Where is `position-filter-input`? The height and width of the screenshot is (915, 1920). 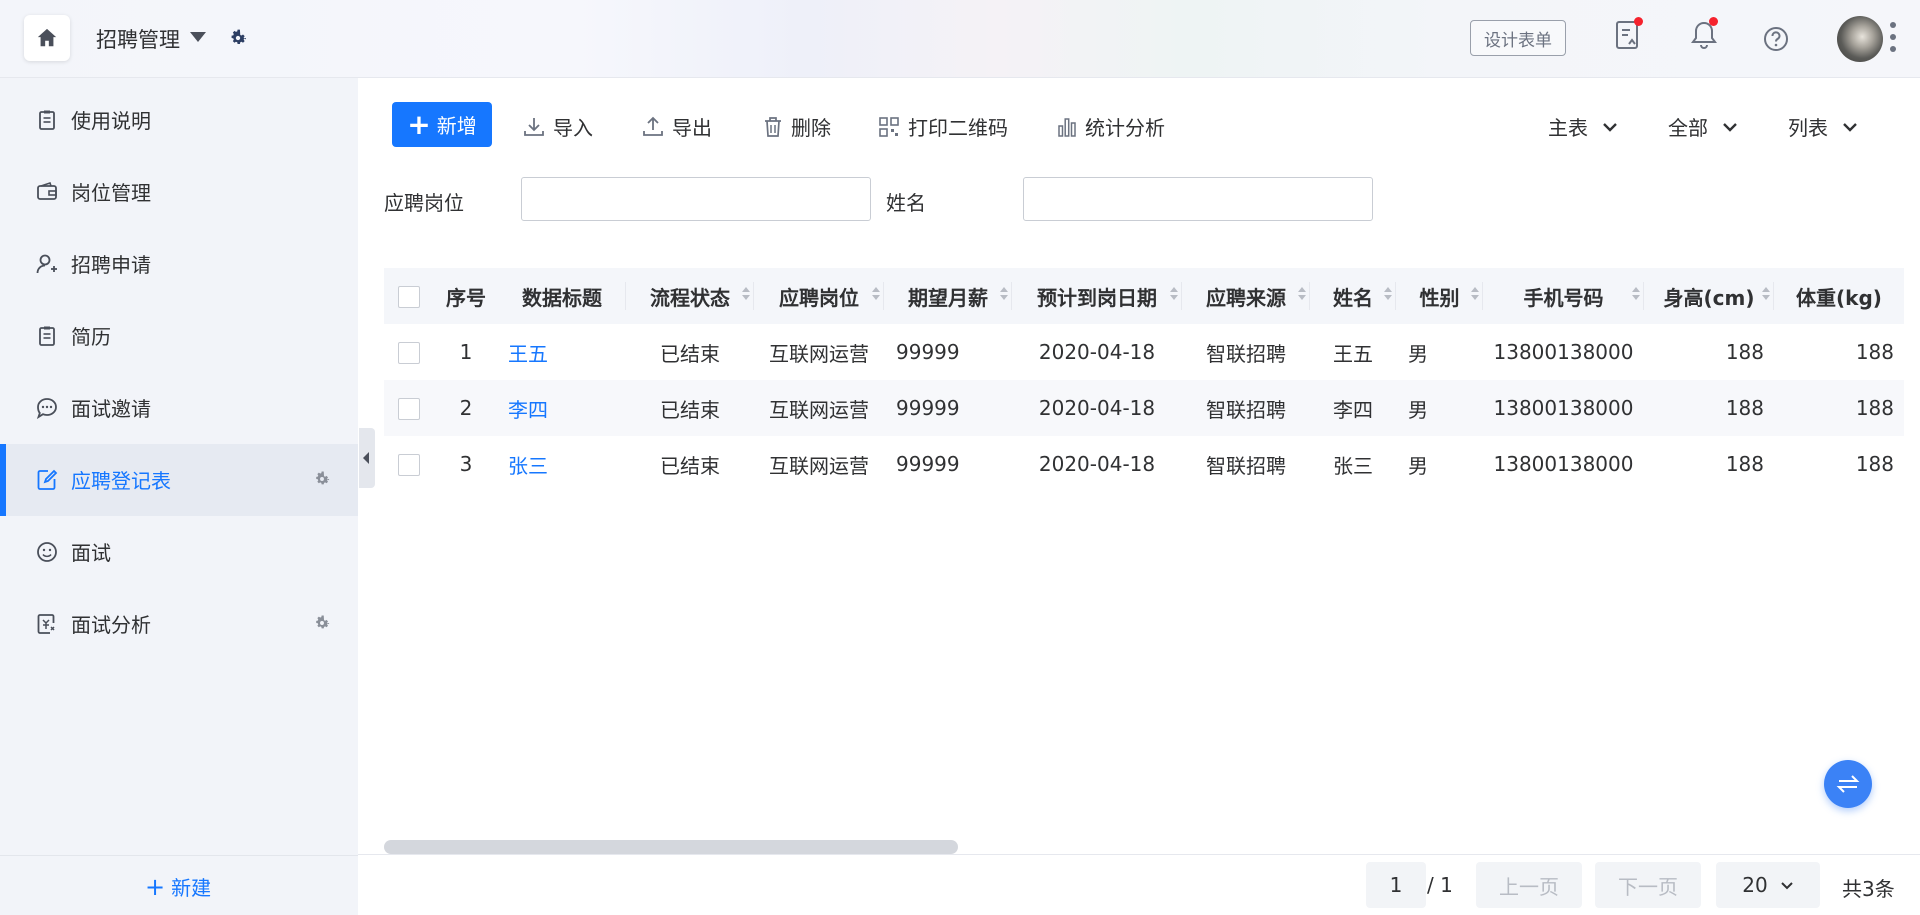
position-filter-input is located at coordinates (696, 199).